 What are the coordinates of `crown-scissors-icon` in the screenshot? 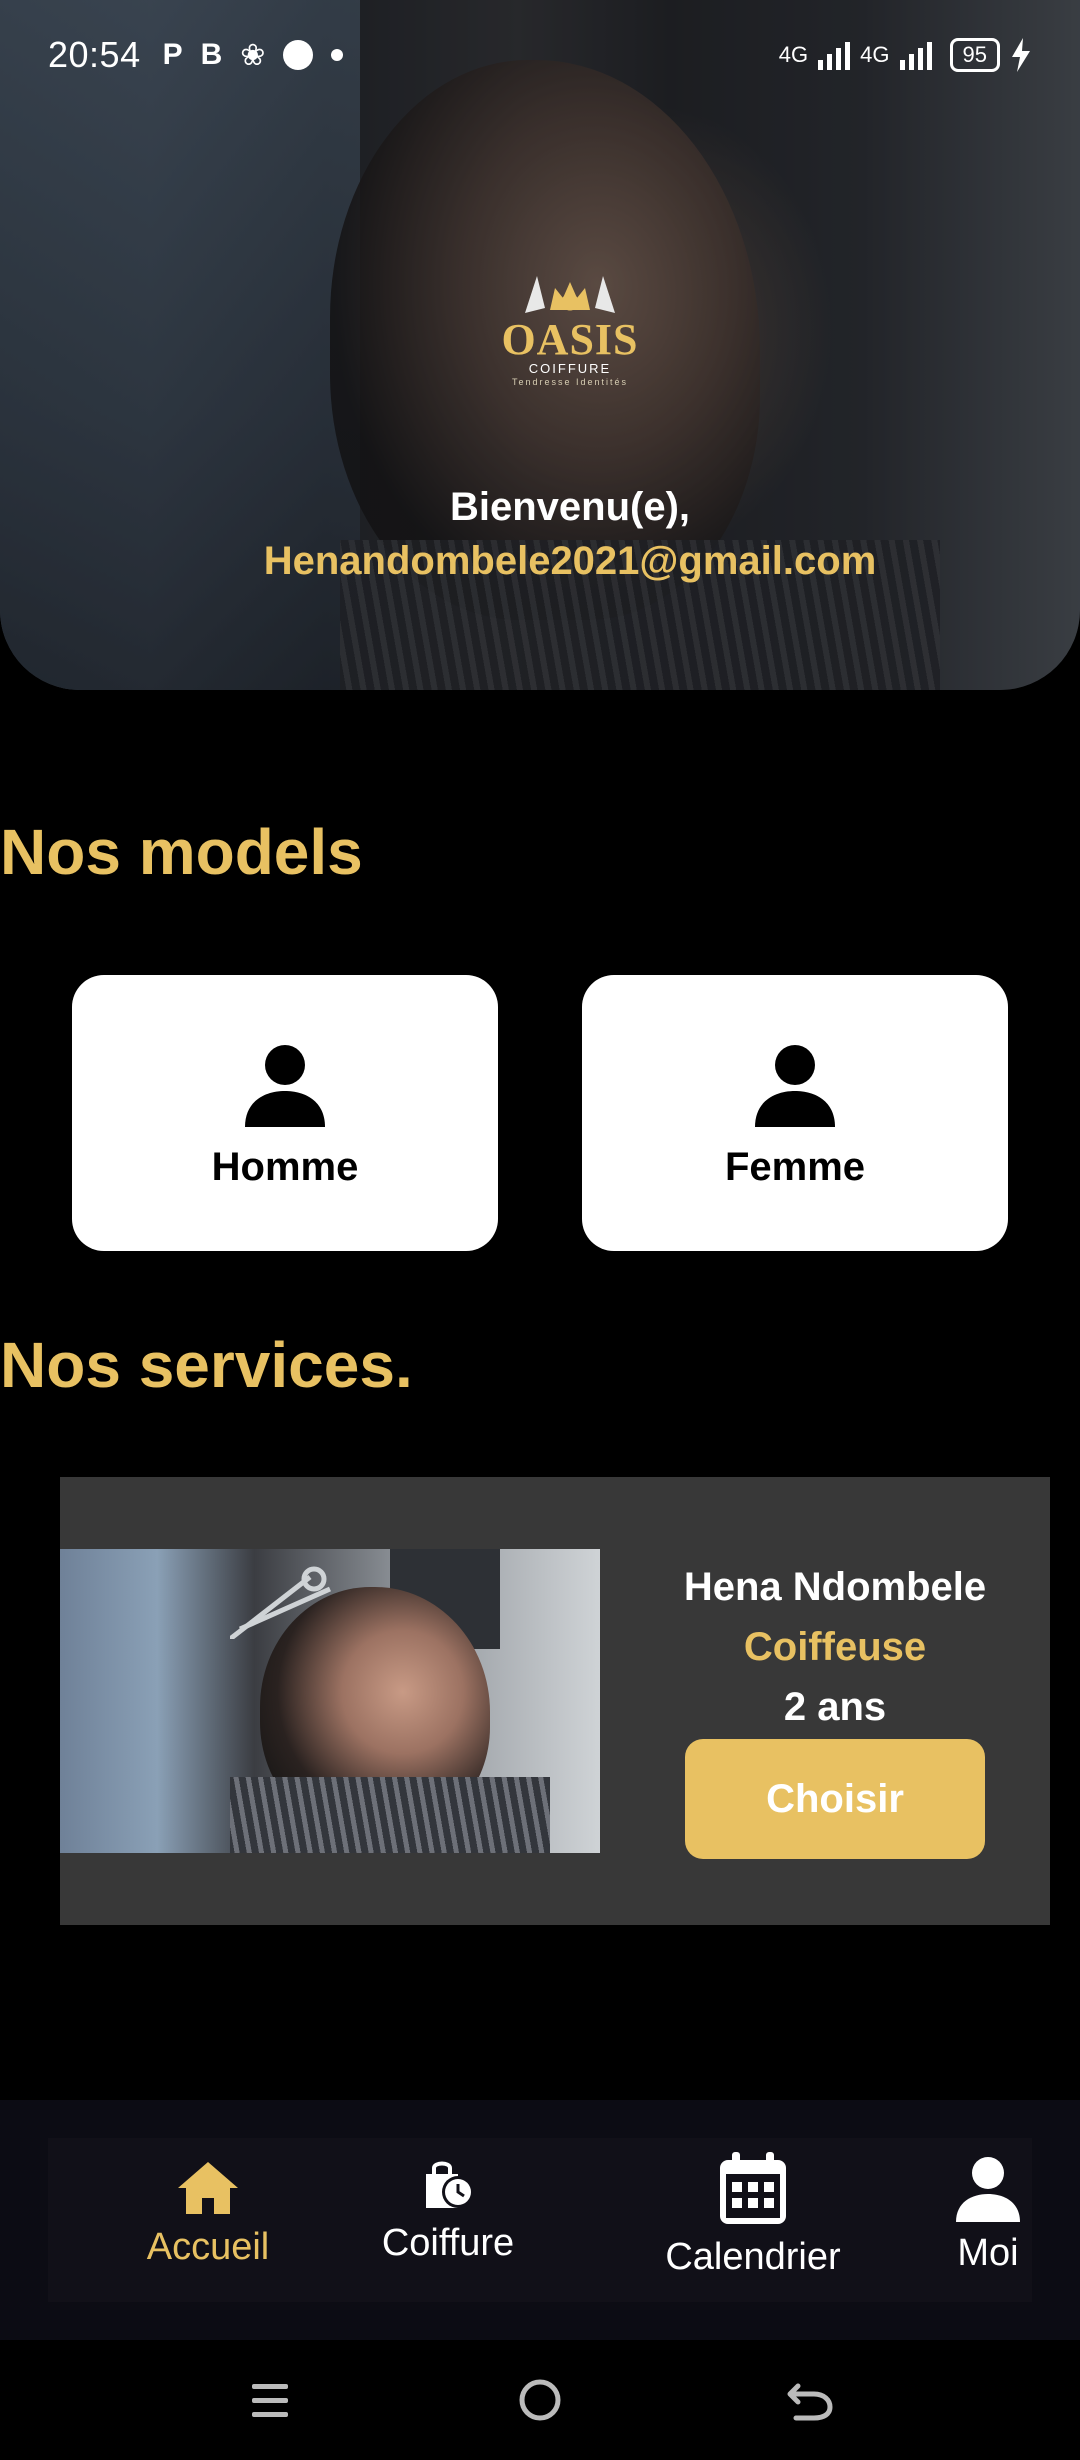 It's located at (570, 294).